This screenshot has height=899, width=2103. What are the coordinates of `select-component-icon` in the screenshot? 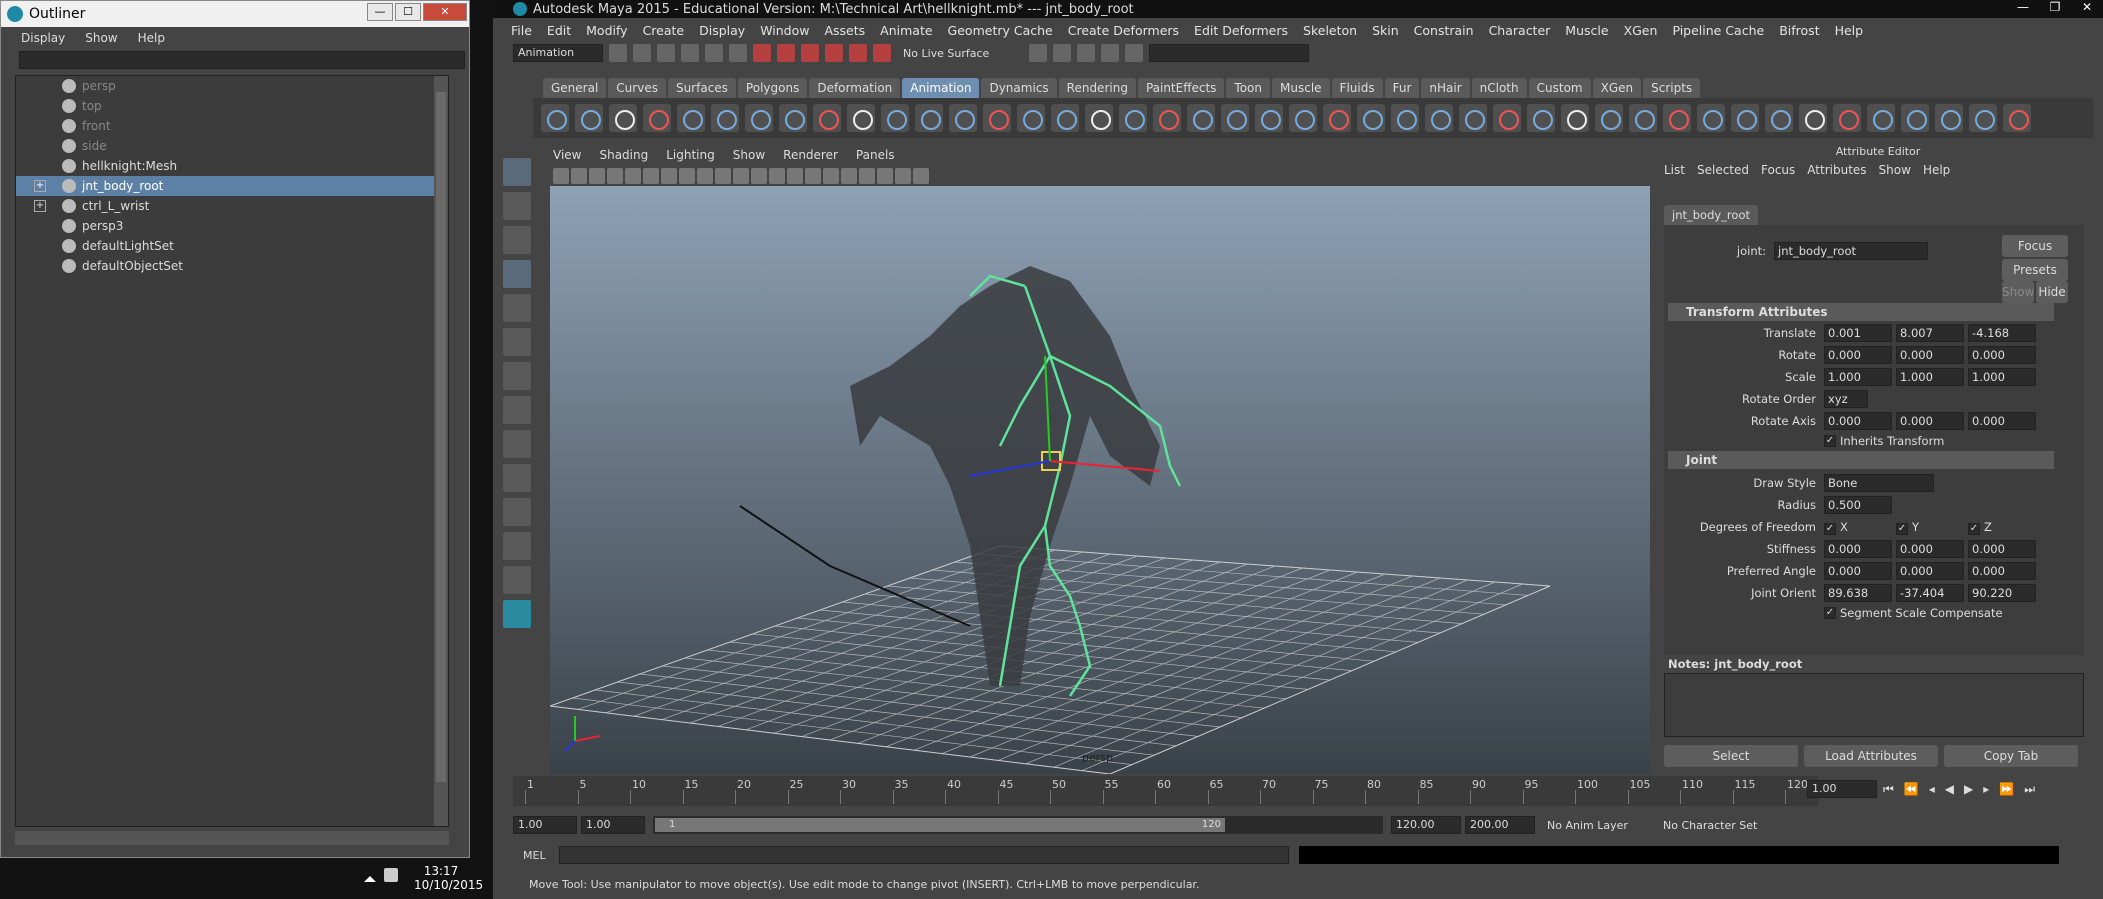 It's located at (738, 53).